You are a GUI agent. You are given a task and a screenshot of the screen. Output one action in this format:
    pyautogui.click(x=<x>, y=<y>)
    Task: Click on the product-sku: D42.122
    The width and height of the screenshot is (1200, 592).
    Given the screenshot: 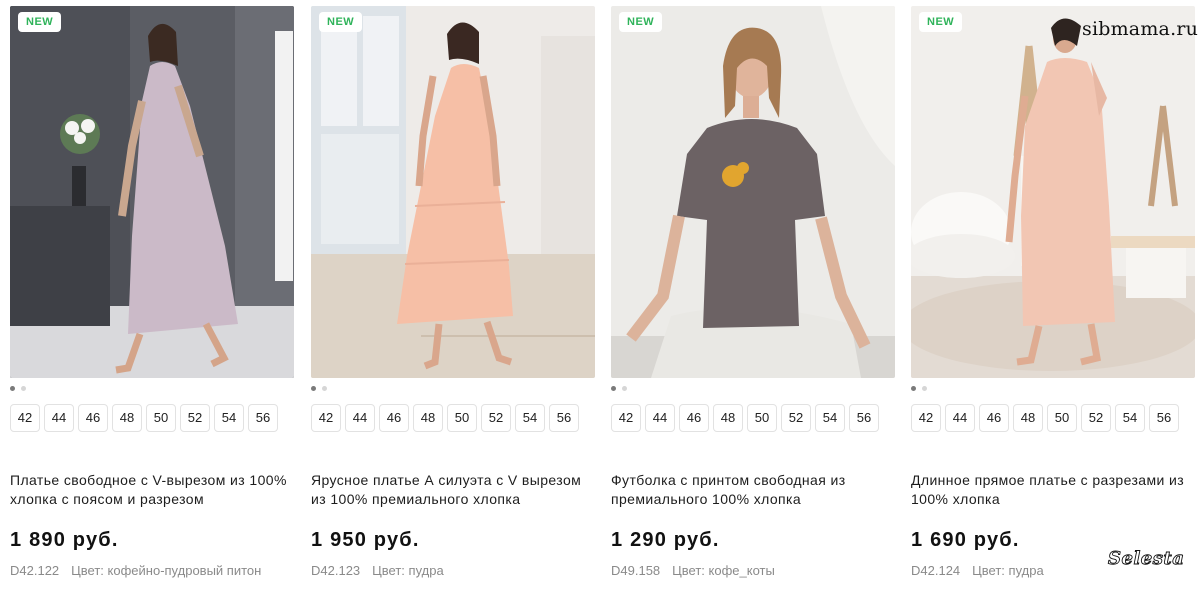 What is the action you would take?
    pyautogui.click(x=35, y=570)
    